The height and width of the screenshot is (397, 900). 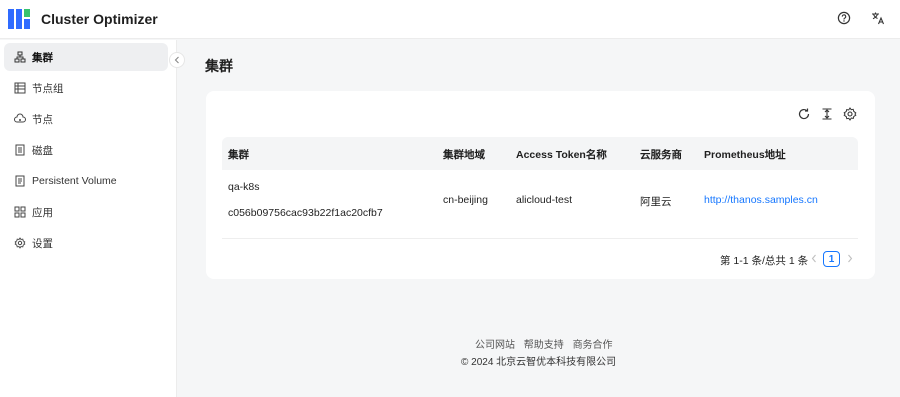 What do you see at coordinates (464, 154) in the screenshot?
I see `column-header-region: 集群地域` at bounding box center [464, 154].